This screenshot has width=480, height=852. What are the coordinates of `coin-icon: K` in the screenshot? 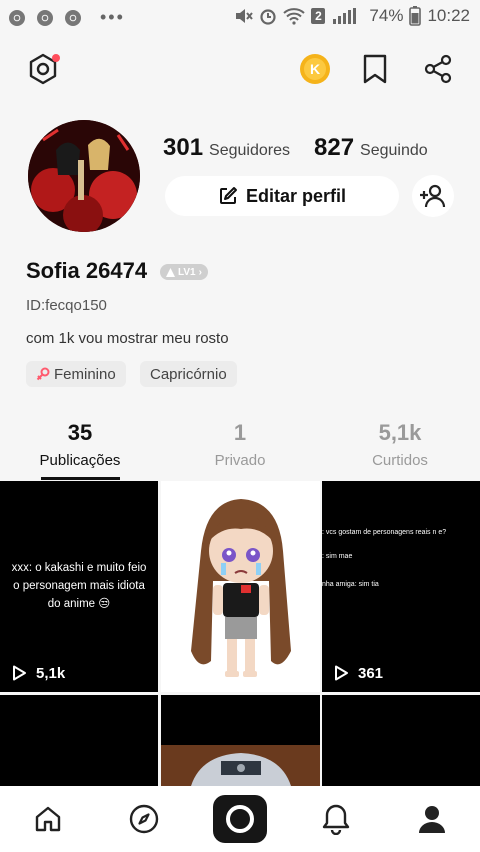 It's located at (315, 69).